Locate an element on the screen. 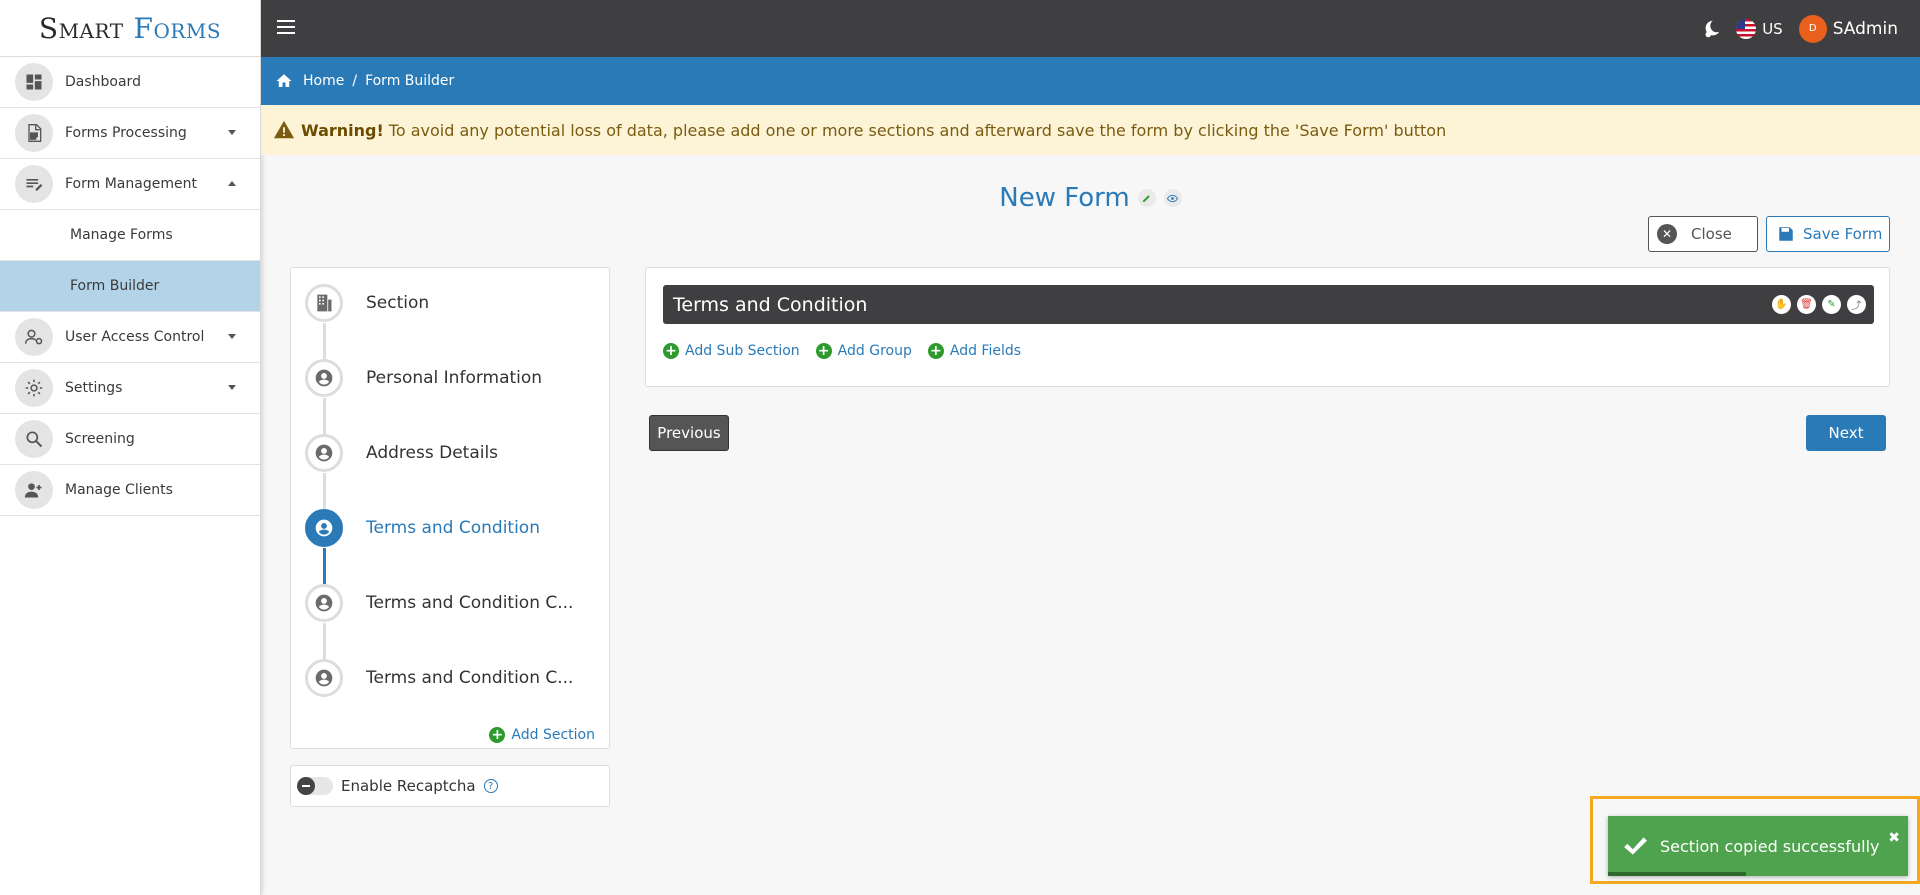 This screenshot has width=1920, height=895. section-header-actions: ✋ 🗑 ✎ ⤴ is located at coordinates (1816, 304).